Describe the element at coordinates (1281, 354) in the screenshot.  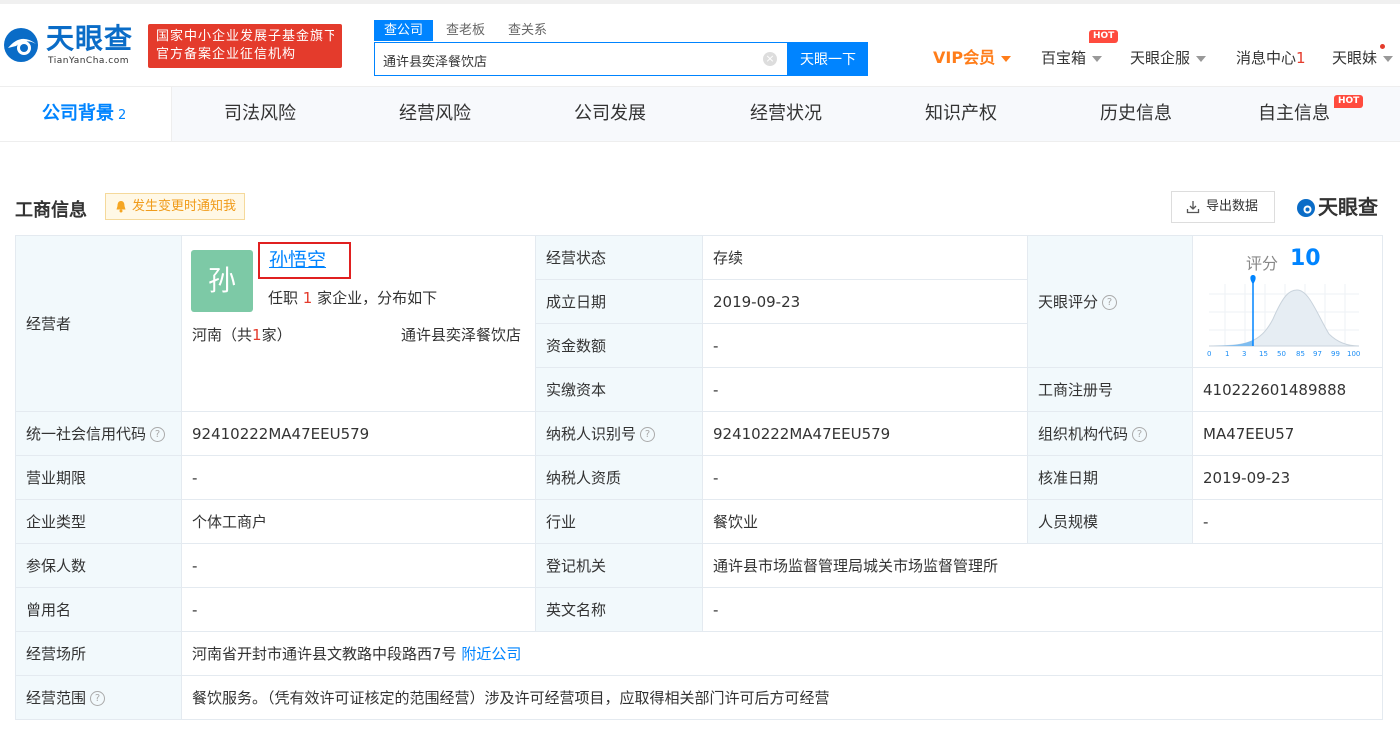
I see `tick-label: 50` at that location.